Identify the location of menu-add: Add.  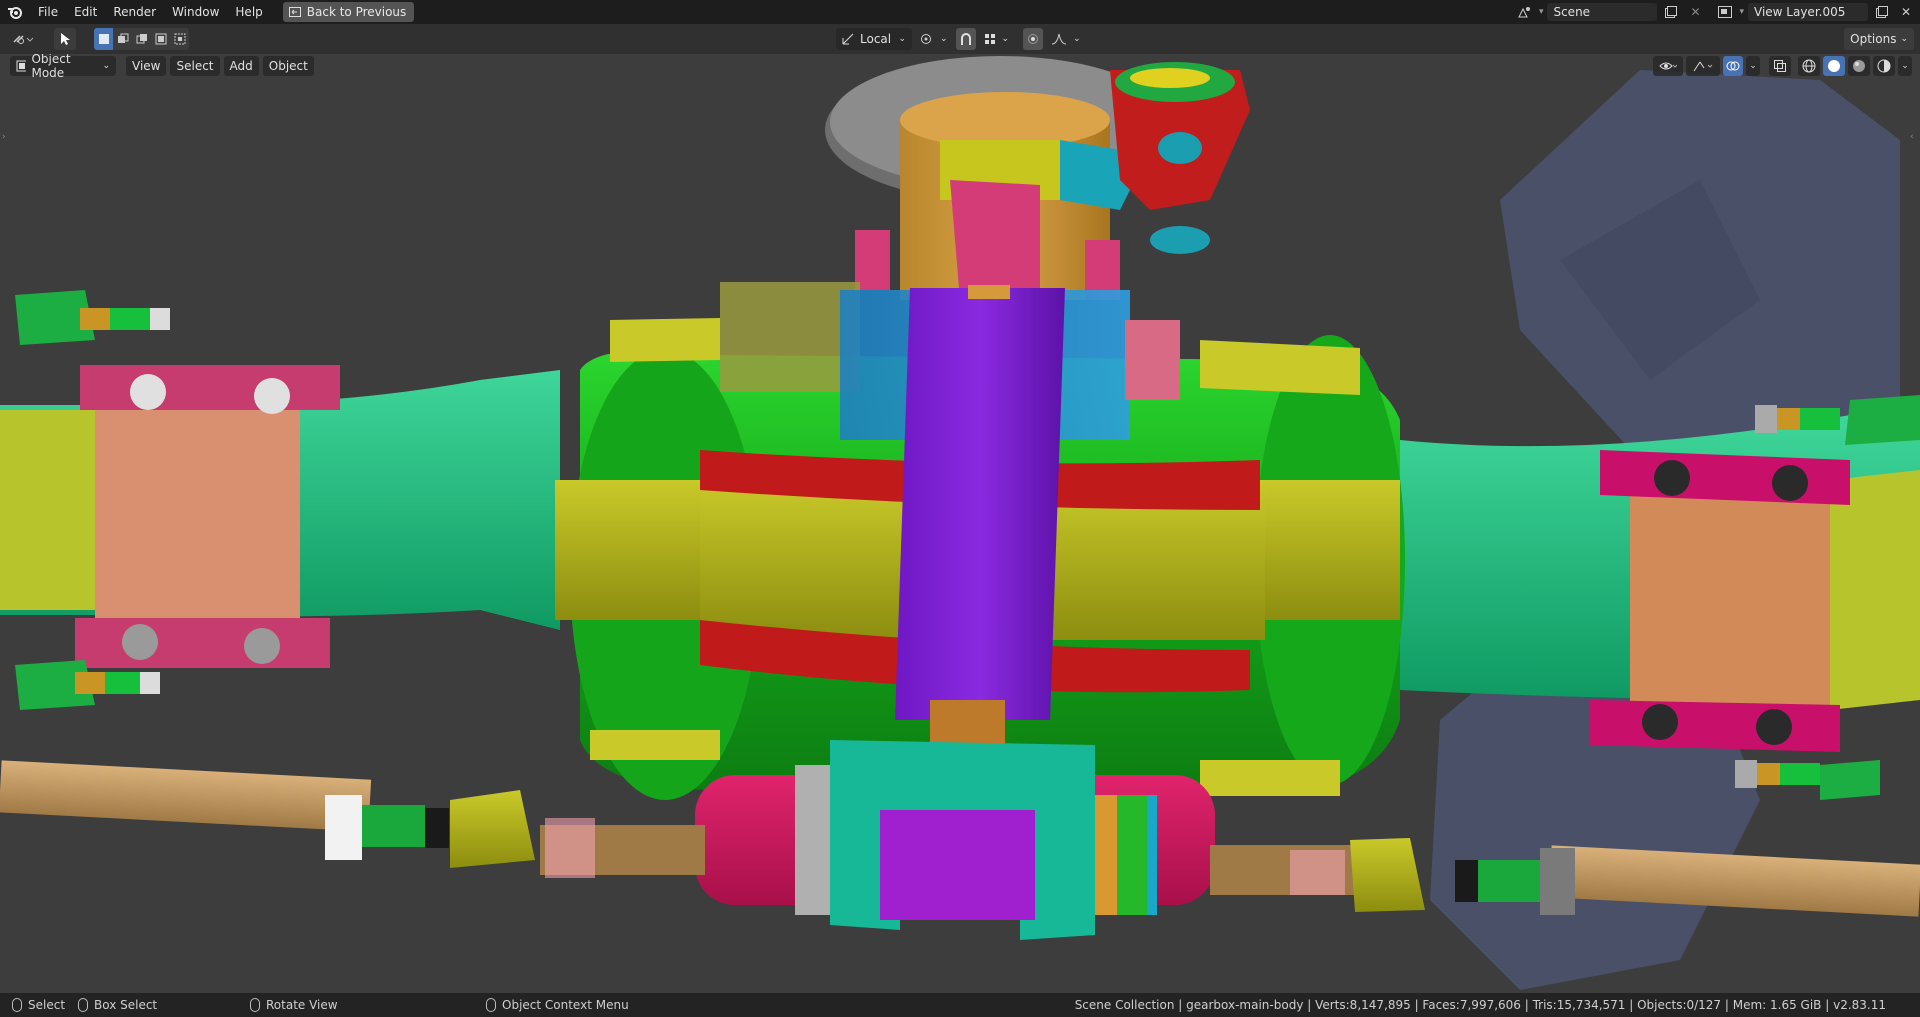
(241, 66).